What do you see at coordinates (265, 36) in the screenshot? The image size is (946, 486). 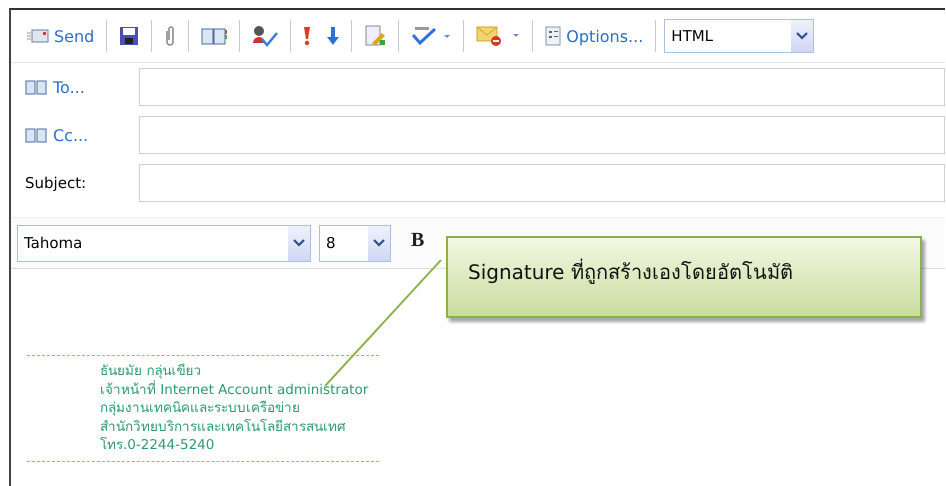 I see `person-check-icon` at bounding box center [265, 36].